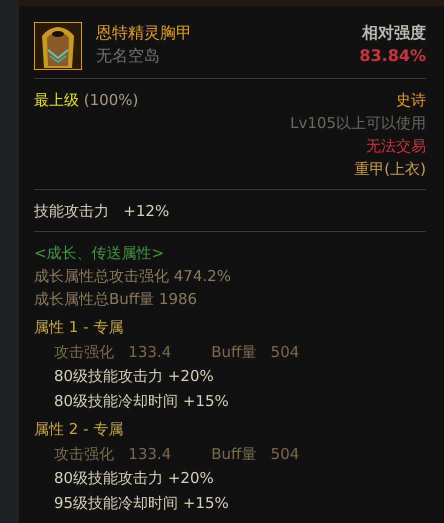 Image resolution: width=444 pixels, height=523 pixels. What do you see at coordinates (133, 276) in the screenshot?
I see `growth-line: 成长属性总攻击强化 474.2%` at bounding box center [133, 276].